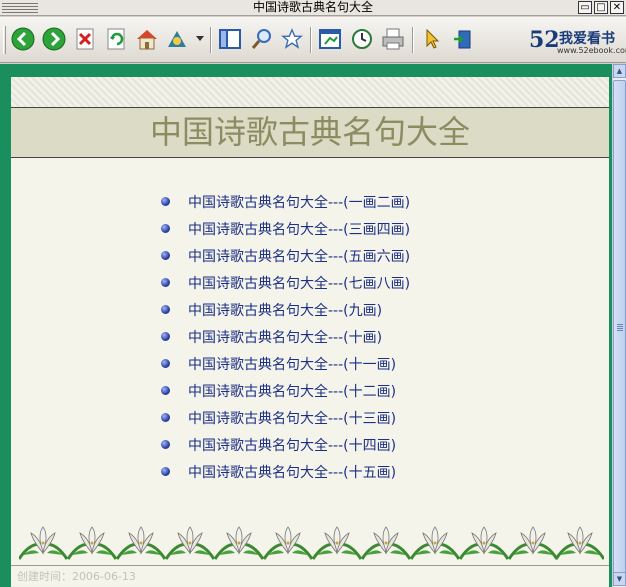 The height and width of the screenshot is (587, 626). What do you see at coordinates (544, 40) in the screenshot?
I see `logo-number: 52` at bounding box center [544, 40].